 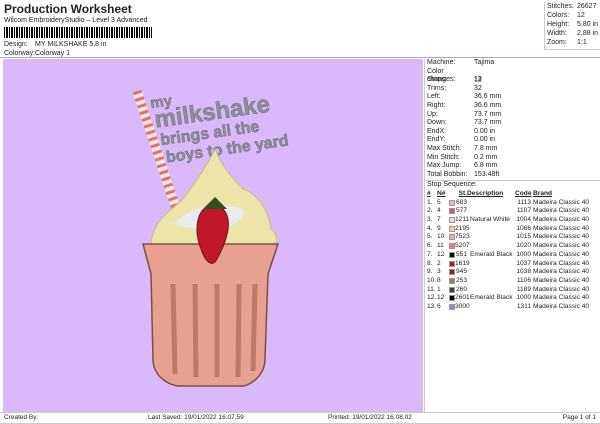 I want to click on column-header: N#, so click(x=441, y=193).